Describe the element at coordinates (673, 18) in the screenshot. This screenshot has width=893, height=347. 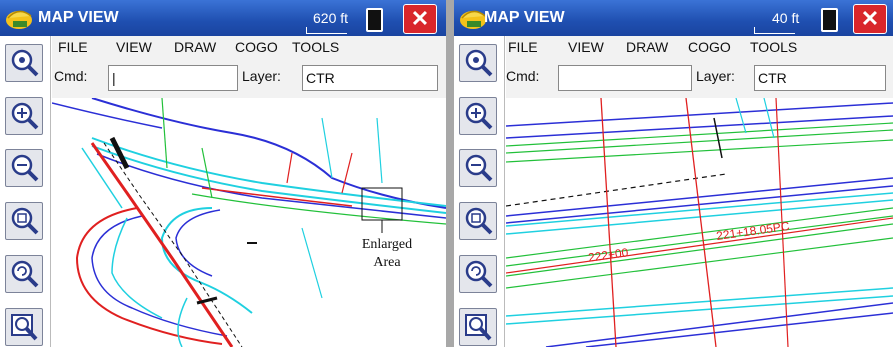
I see `title-bar: MAP VIEW 40 ft ✕` at that location.